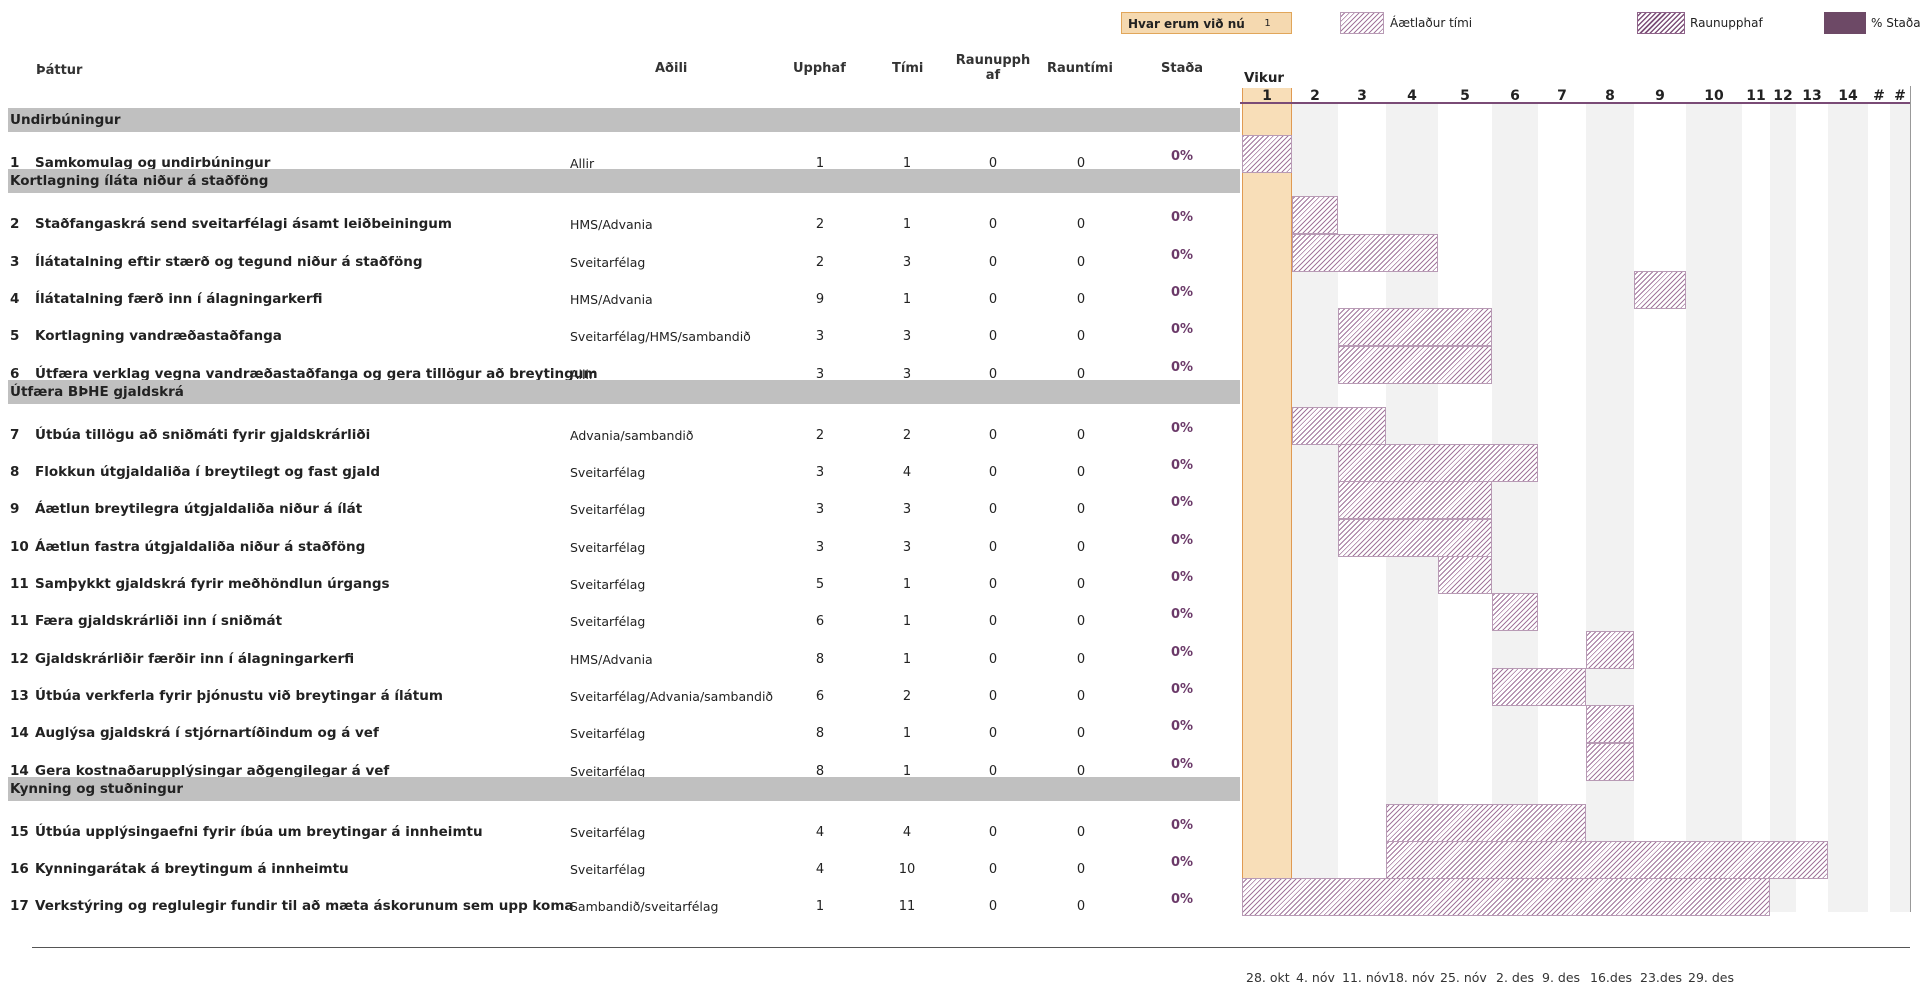 This screenshot has height=985, width=1923. Describe the element at coordinates (1268, 977) in the screenshot. I see `week-date-label: 28. okt` at that location.